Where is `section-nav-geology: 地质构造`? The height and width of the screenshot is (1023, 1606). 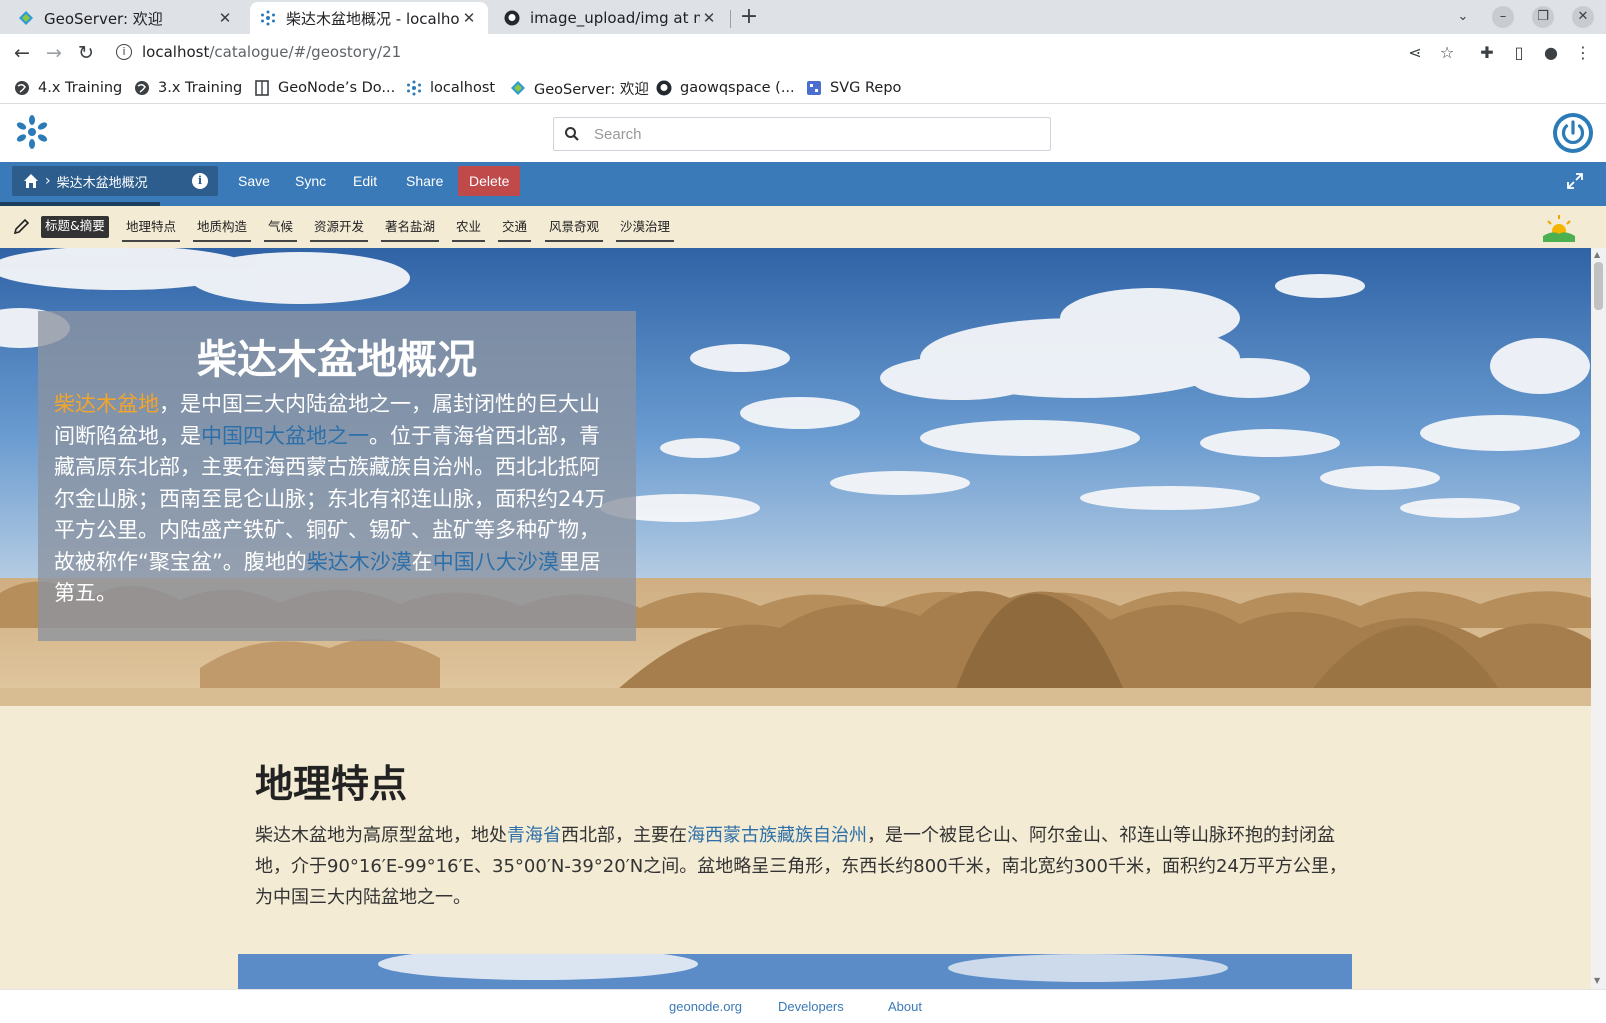
section-nav-geology: 地质构造 is located at coordinates (222, 229).